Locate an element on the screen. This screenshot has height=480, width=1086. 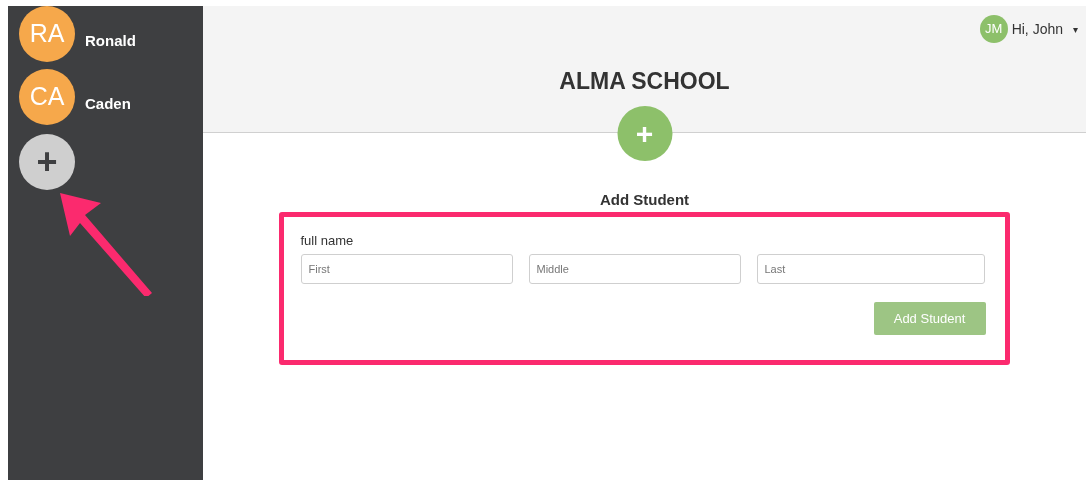
form-title: Add Student is located at coordinates (644, 200).